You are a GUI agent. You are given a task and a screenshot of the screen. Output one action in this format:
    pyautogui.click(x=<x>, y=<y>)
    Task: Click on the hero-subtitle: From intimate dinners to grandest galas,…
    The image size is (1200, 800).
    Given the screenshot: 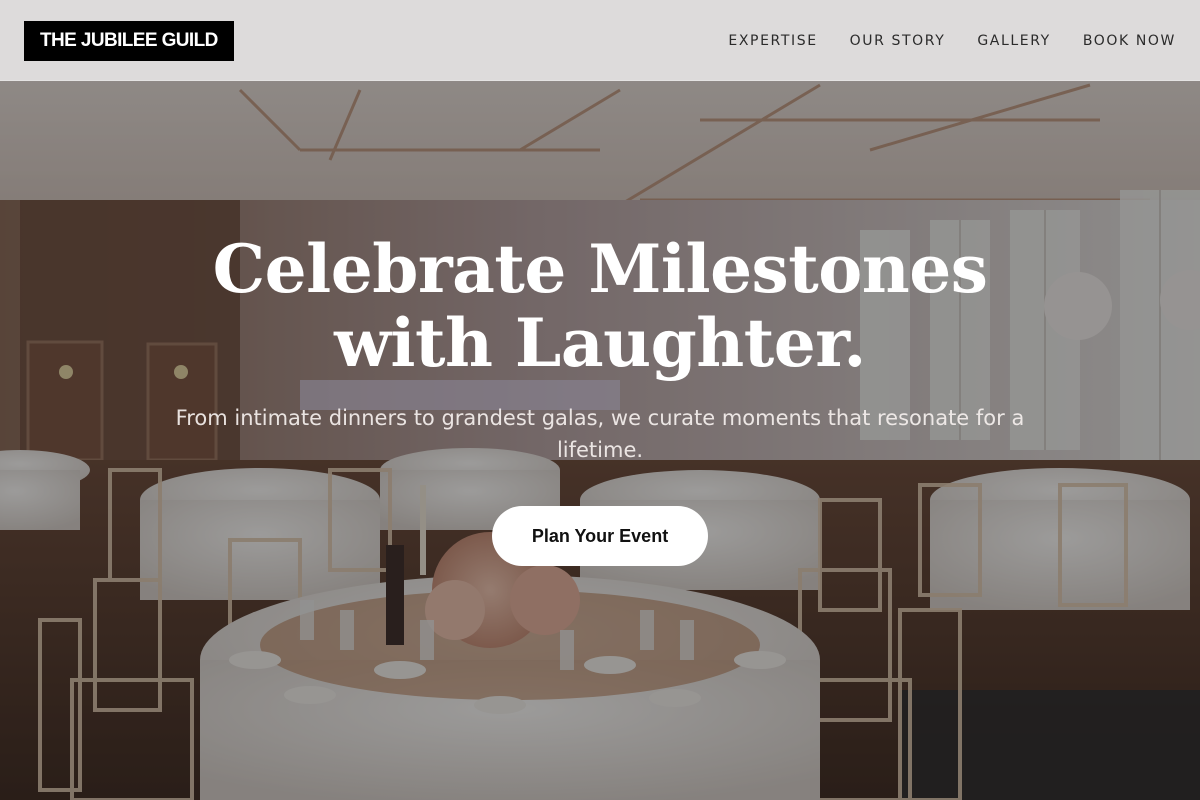 What is the action you would take?
    pyautogui.click(x=600, y=434)
    